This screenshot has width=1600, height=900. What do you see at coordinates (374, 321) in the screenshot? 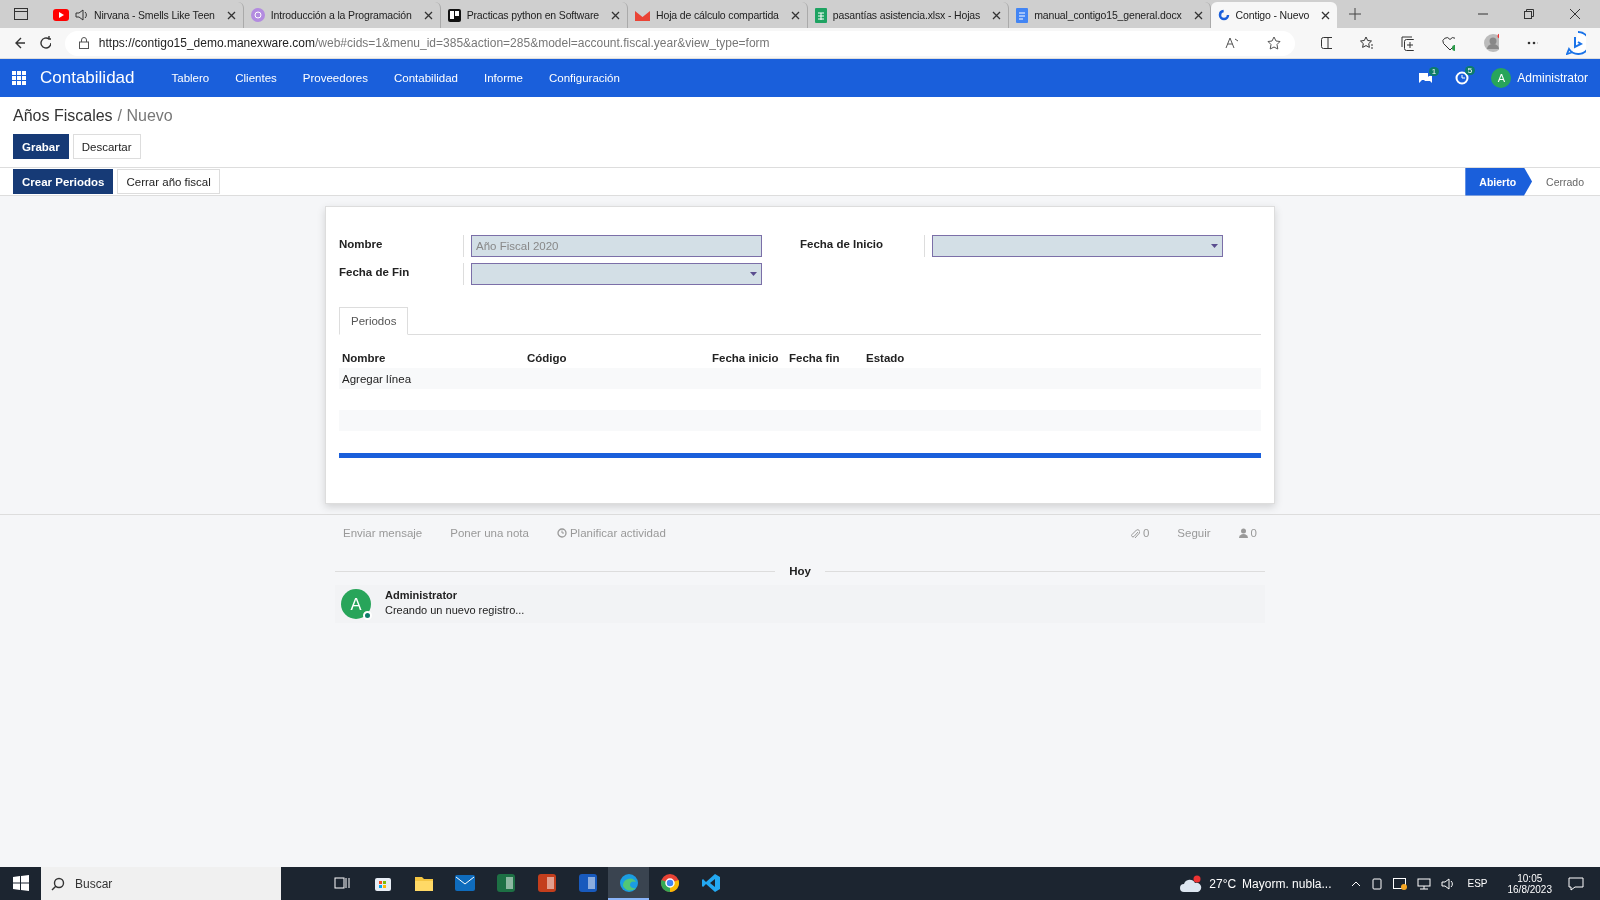
I see `notebook-tab: Periodos` at bounding box center [374, 321].